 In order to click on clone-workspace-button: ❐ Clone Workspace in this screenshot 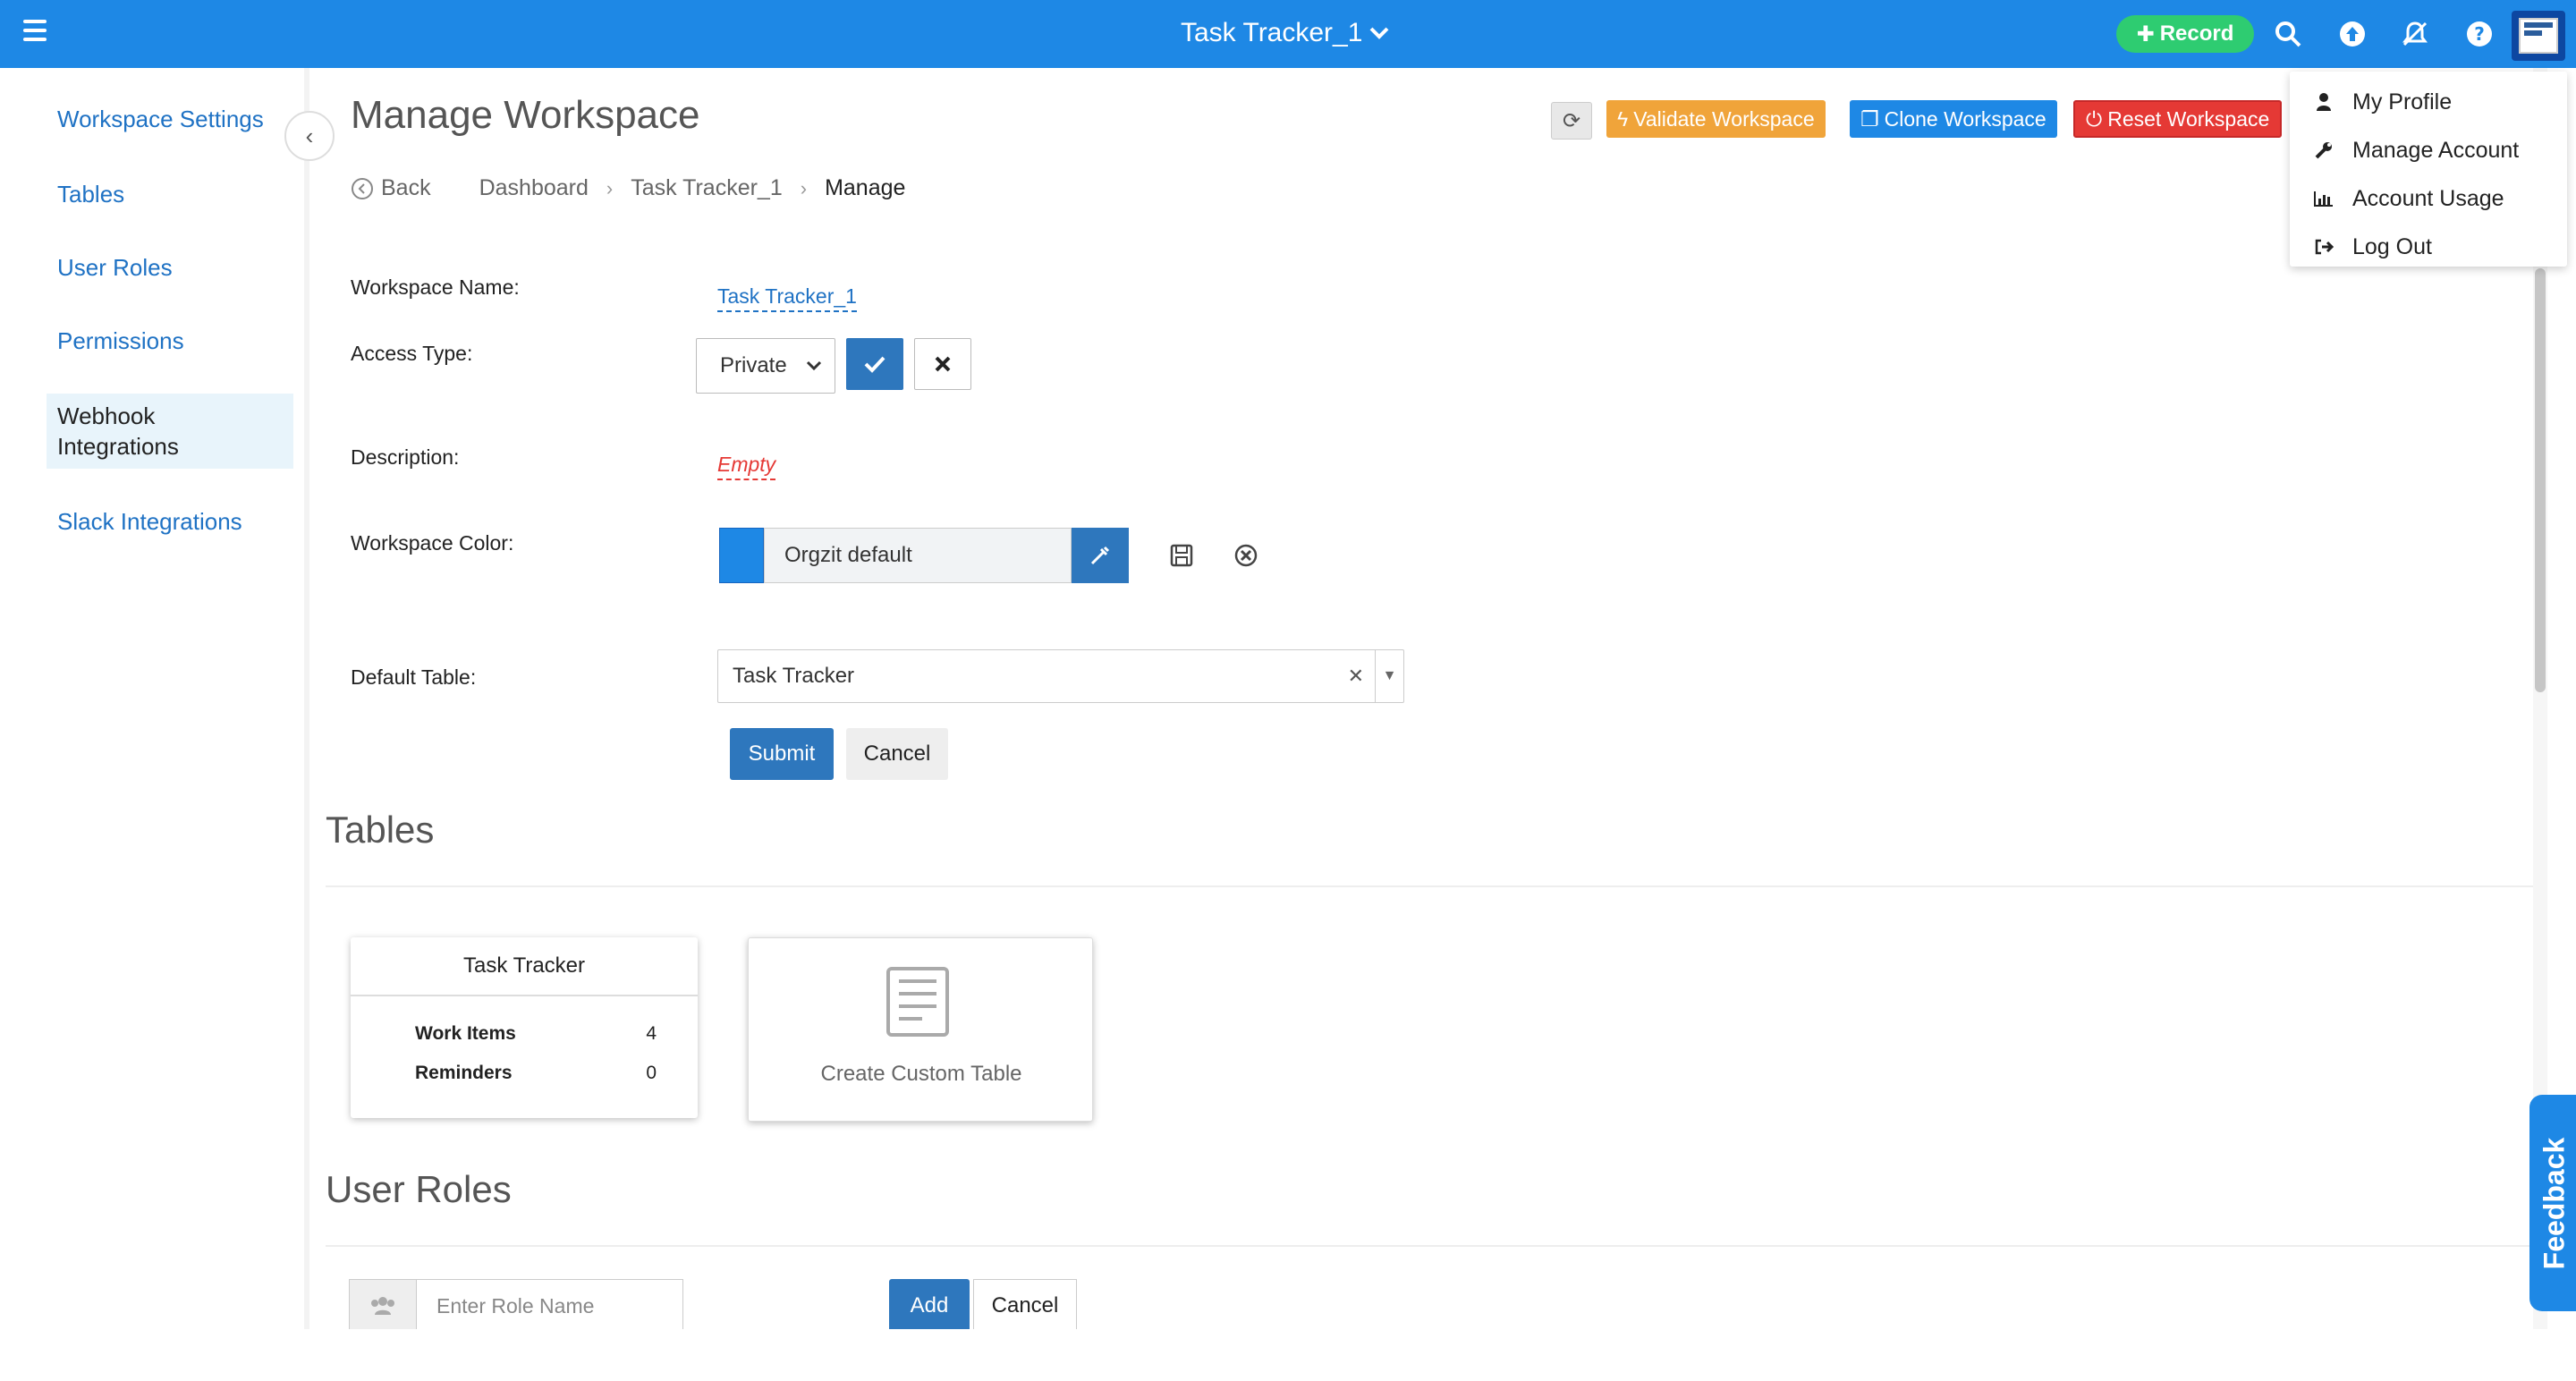, I will do `click(1953, 119)`.